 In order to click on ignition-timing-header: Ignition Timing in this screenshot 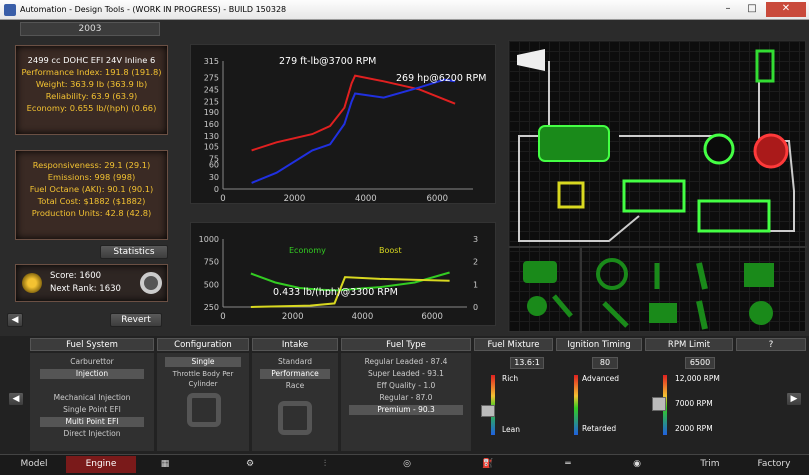, I will do `click(599, 344)`.